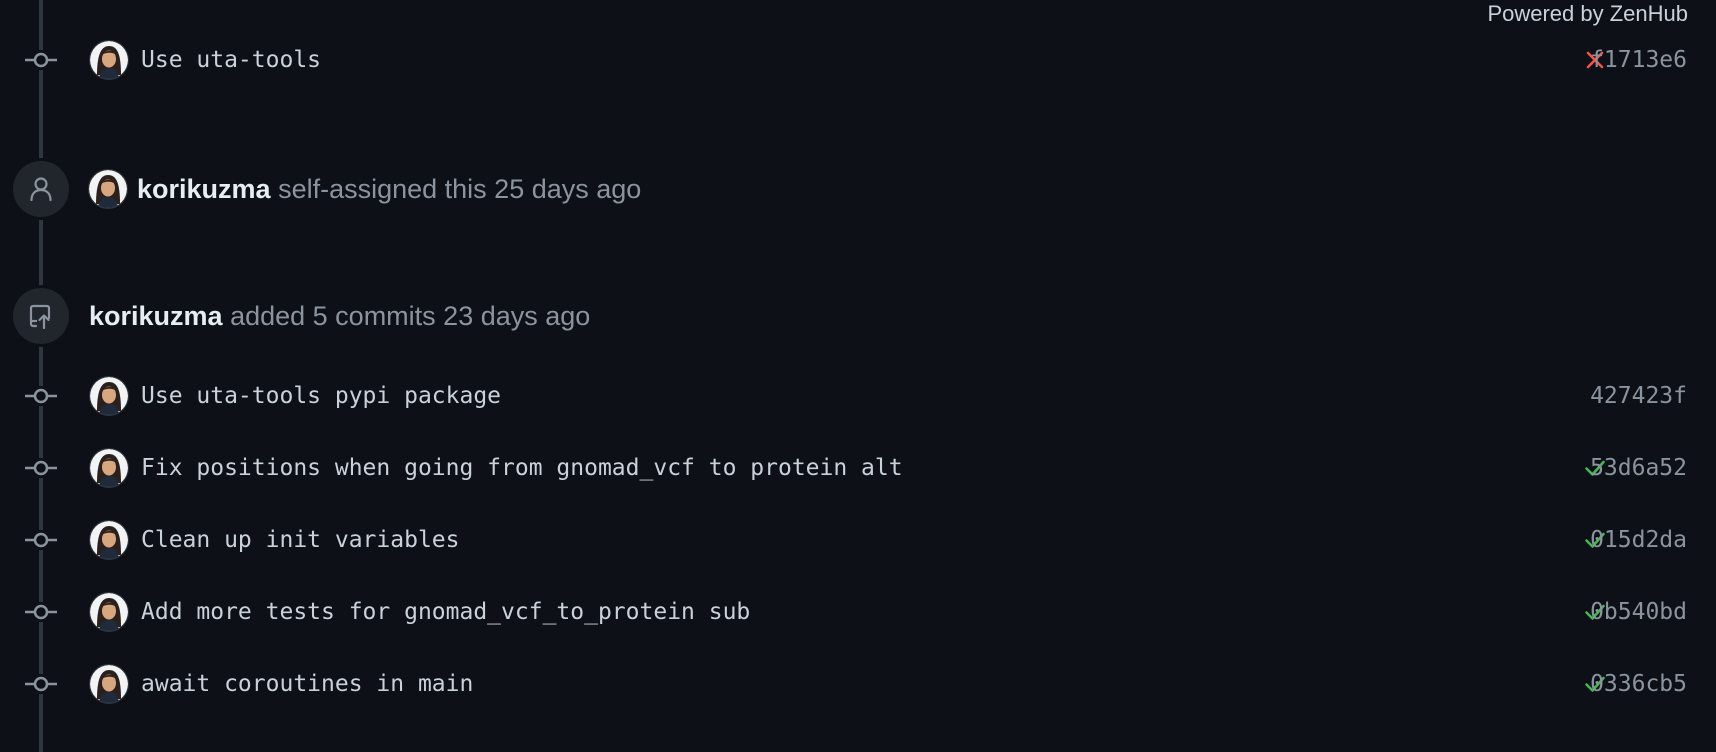  I want to click on event-description: korikuzma added 5 commits 23 days ago, so click(339, 316).